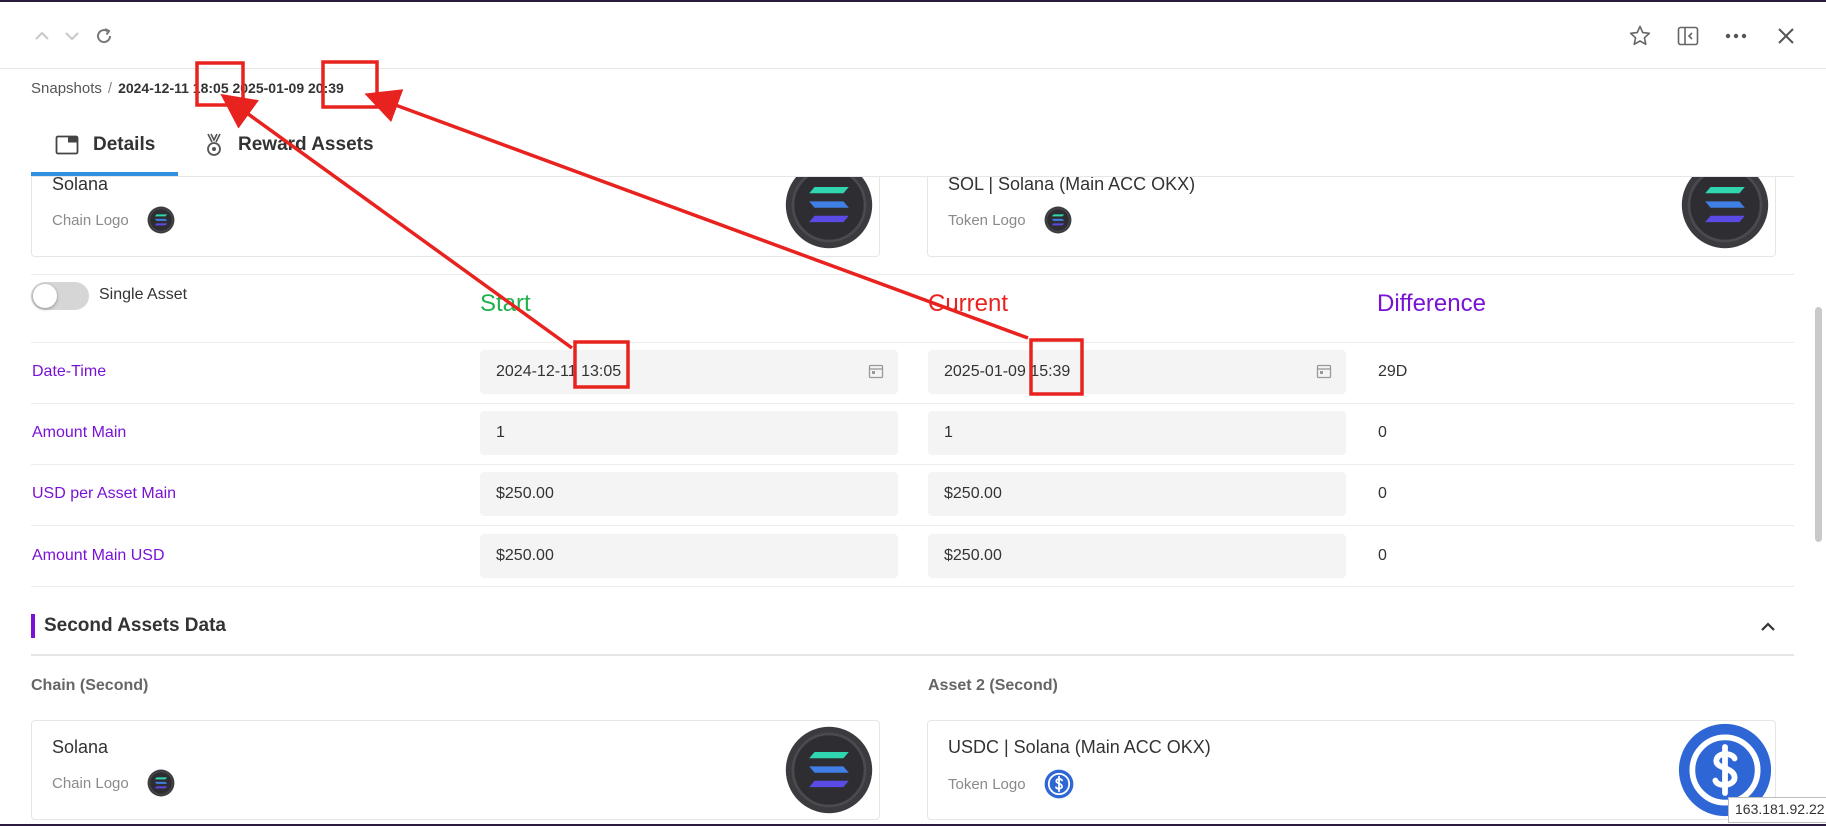 This screenshot has height=826, width=1826. I want to click on token-title: SOL | Solana (Main ACC OKX), so click(1072, 185).